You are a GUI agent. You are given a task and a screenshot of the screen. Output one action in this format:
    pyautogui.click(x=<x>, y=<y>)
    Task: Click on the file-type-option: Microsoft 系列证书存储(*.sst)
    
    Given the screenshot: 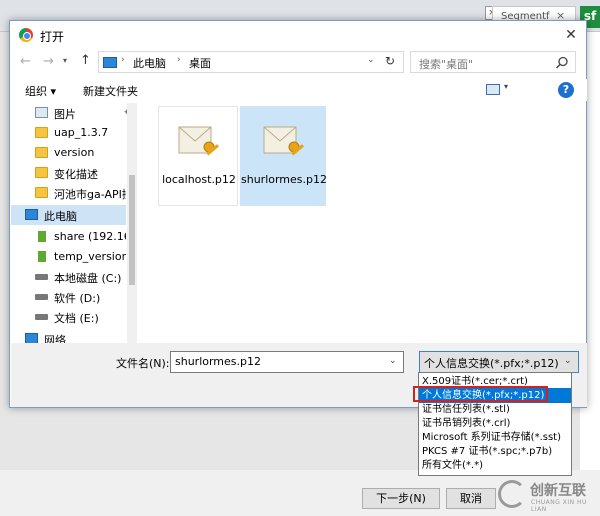 What is the action you would take?
    pyautogui.click(x=495, y=437)
    